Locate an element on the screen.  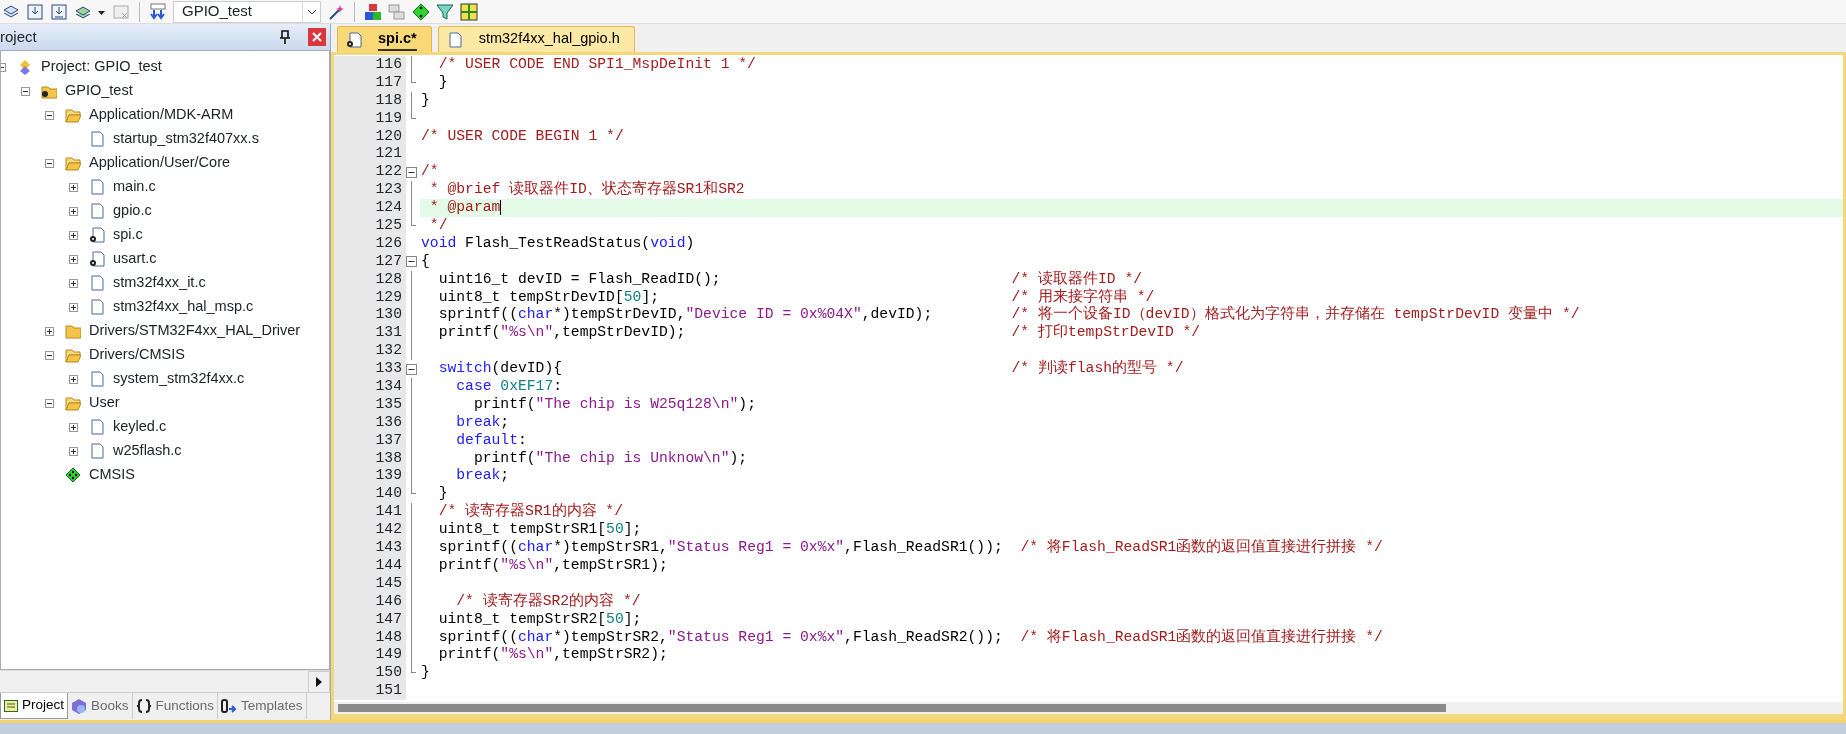
code-line: uint16_t devID = Flash_ReadID(); is located at coordinates (579, 279).